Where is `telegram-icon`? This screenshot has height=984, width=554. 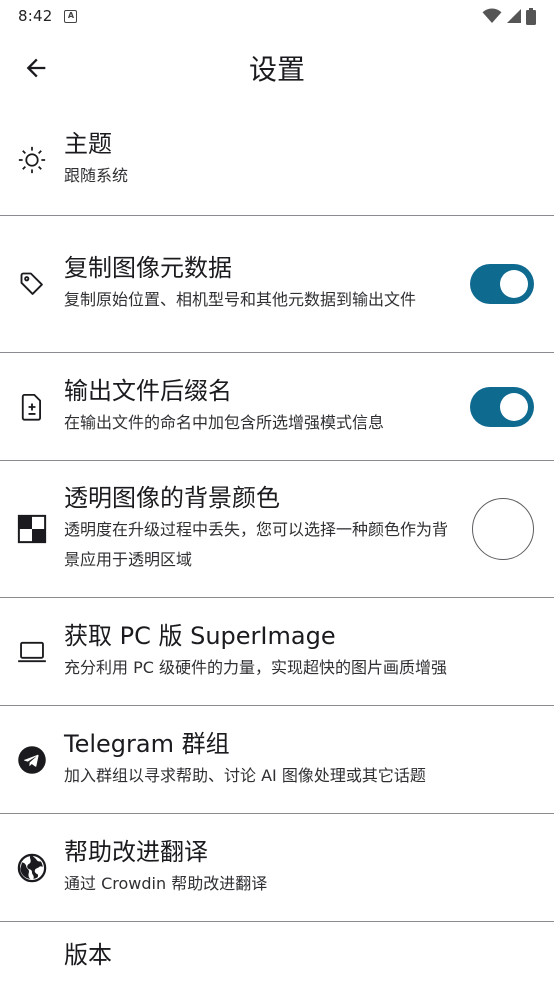
telegram-icon is located at coordinates (32, 759).